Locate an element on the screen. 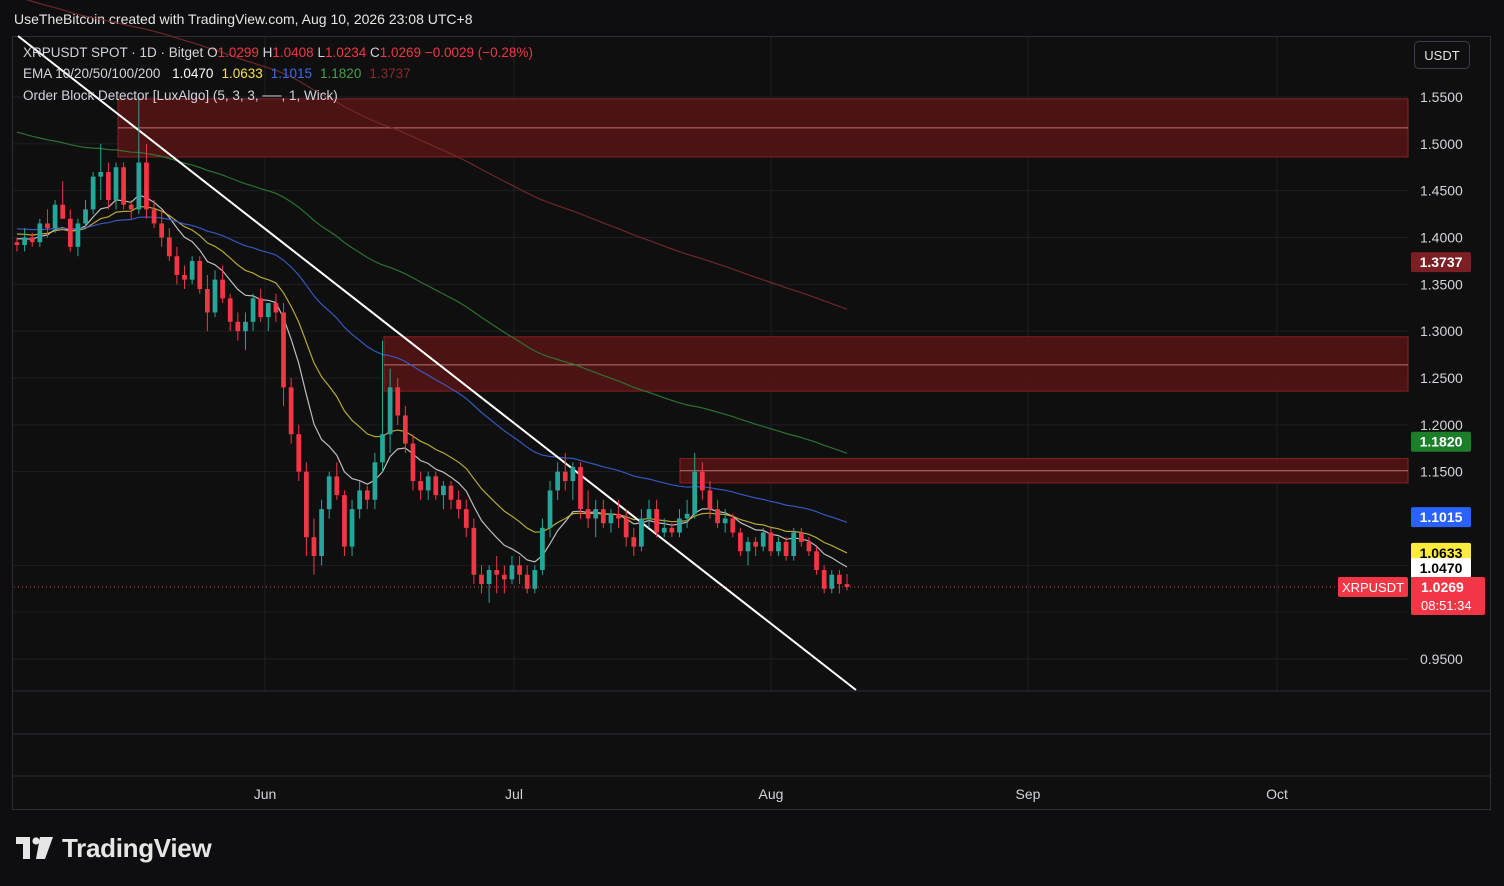  time-axis: Jun Jul Aug Sep Oct is located at coordinates (771, 794).